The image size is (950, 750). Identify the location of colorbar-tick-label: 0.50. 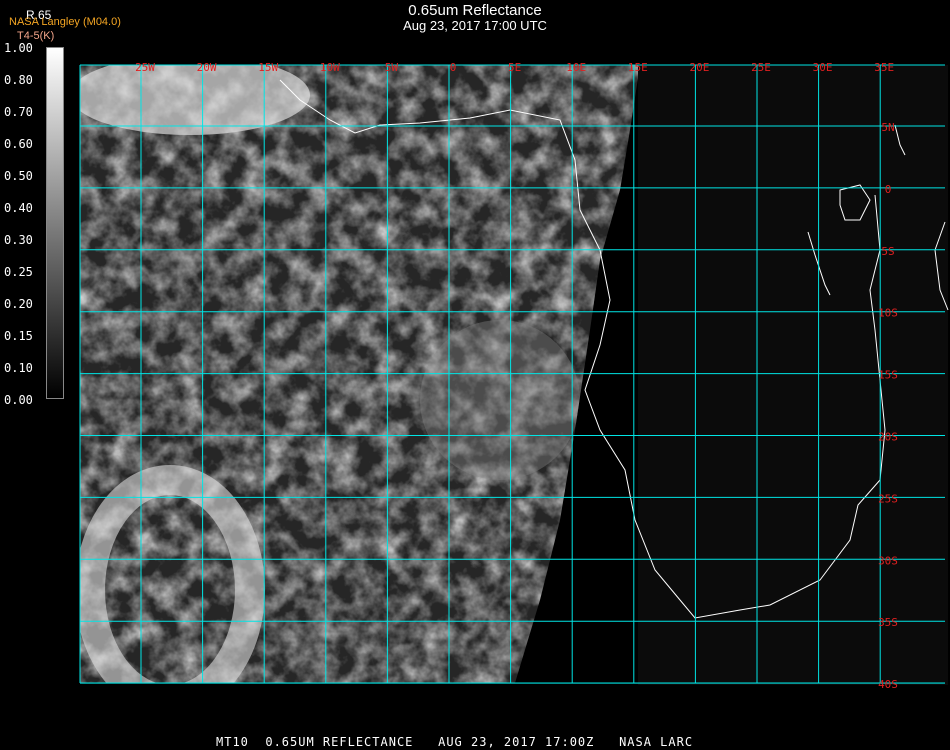
(18, 176).